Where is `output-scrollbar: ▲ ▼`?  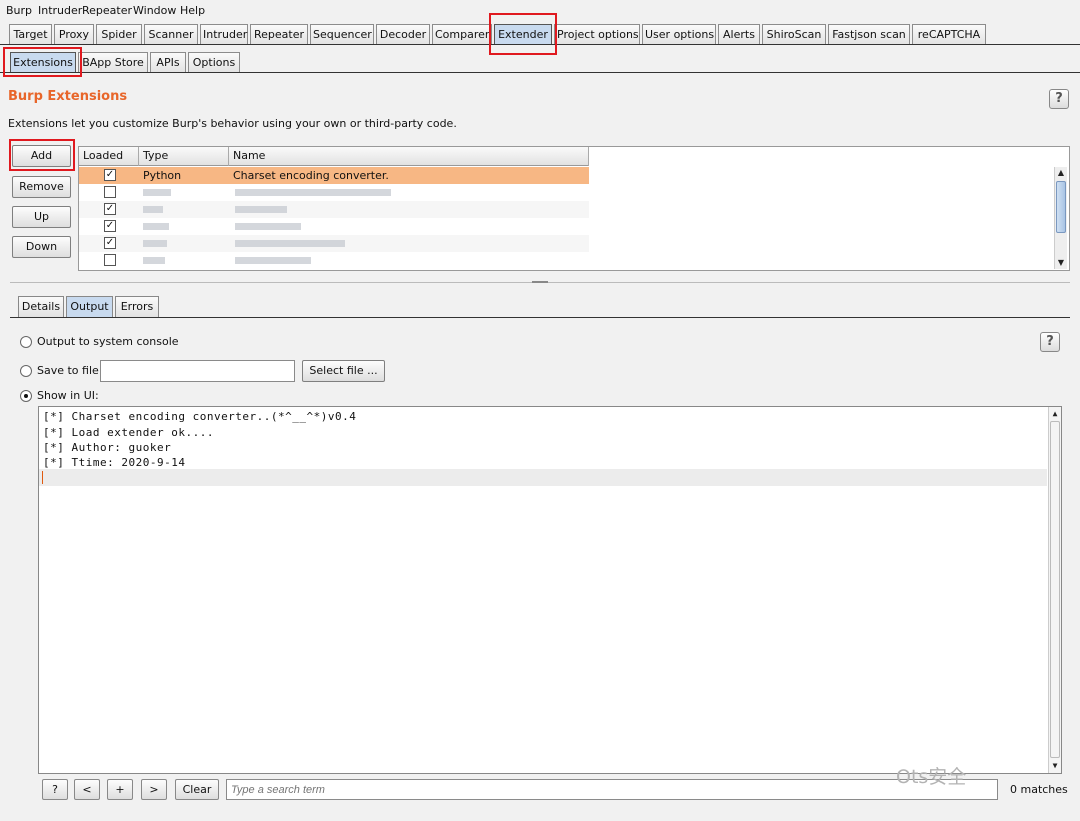 output-scrollbar: ▲ ▼ is located at coordinates (1054, 590).